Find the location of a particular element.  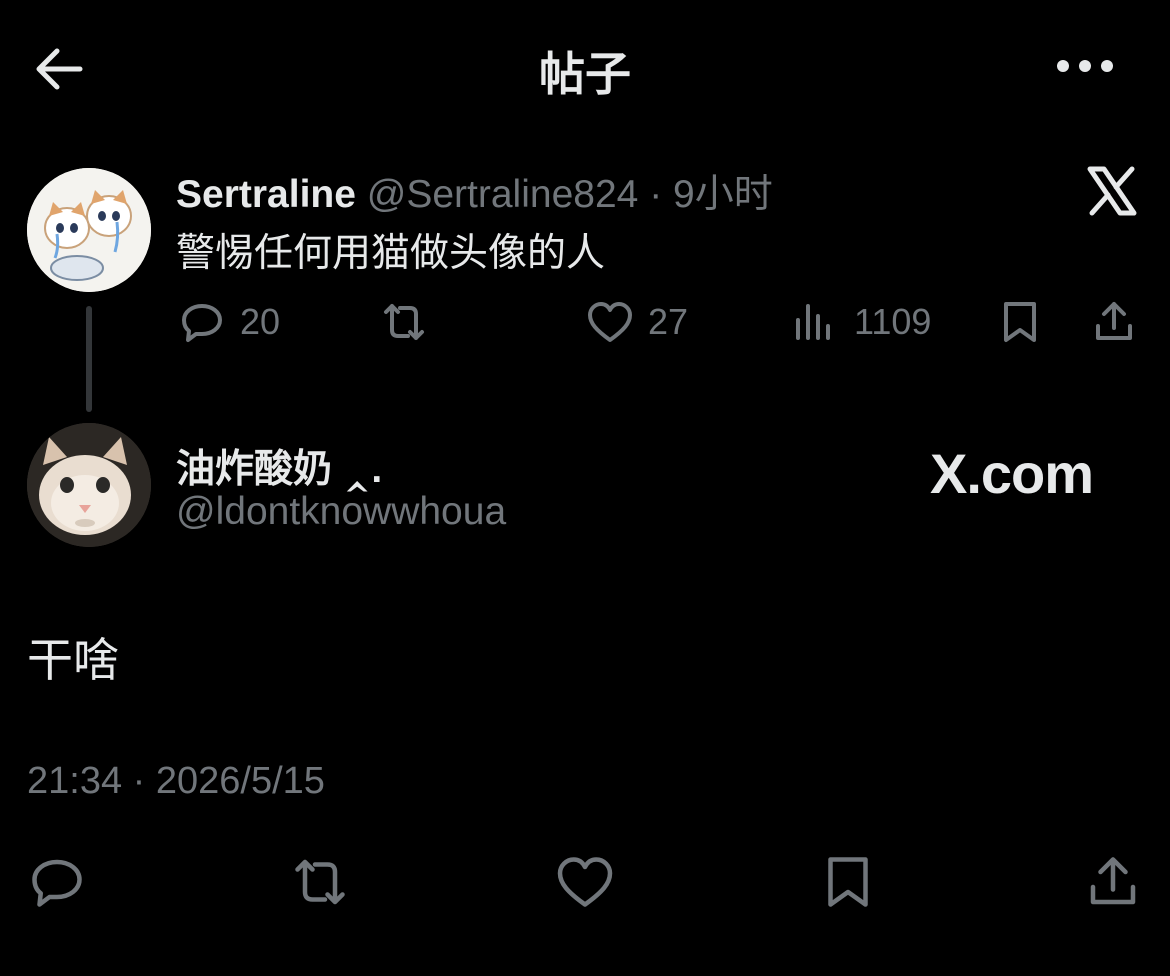

post-timestamp: 21:34 · 2026/5/15 is located at coordinates (176, 781).